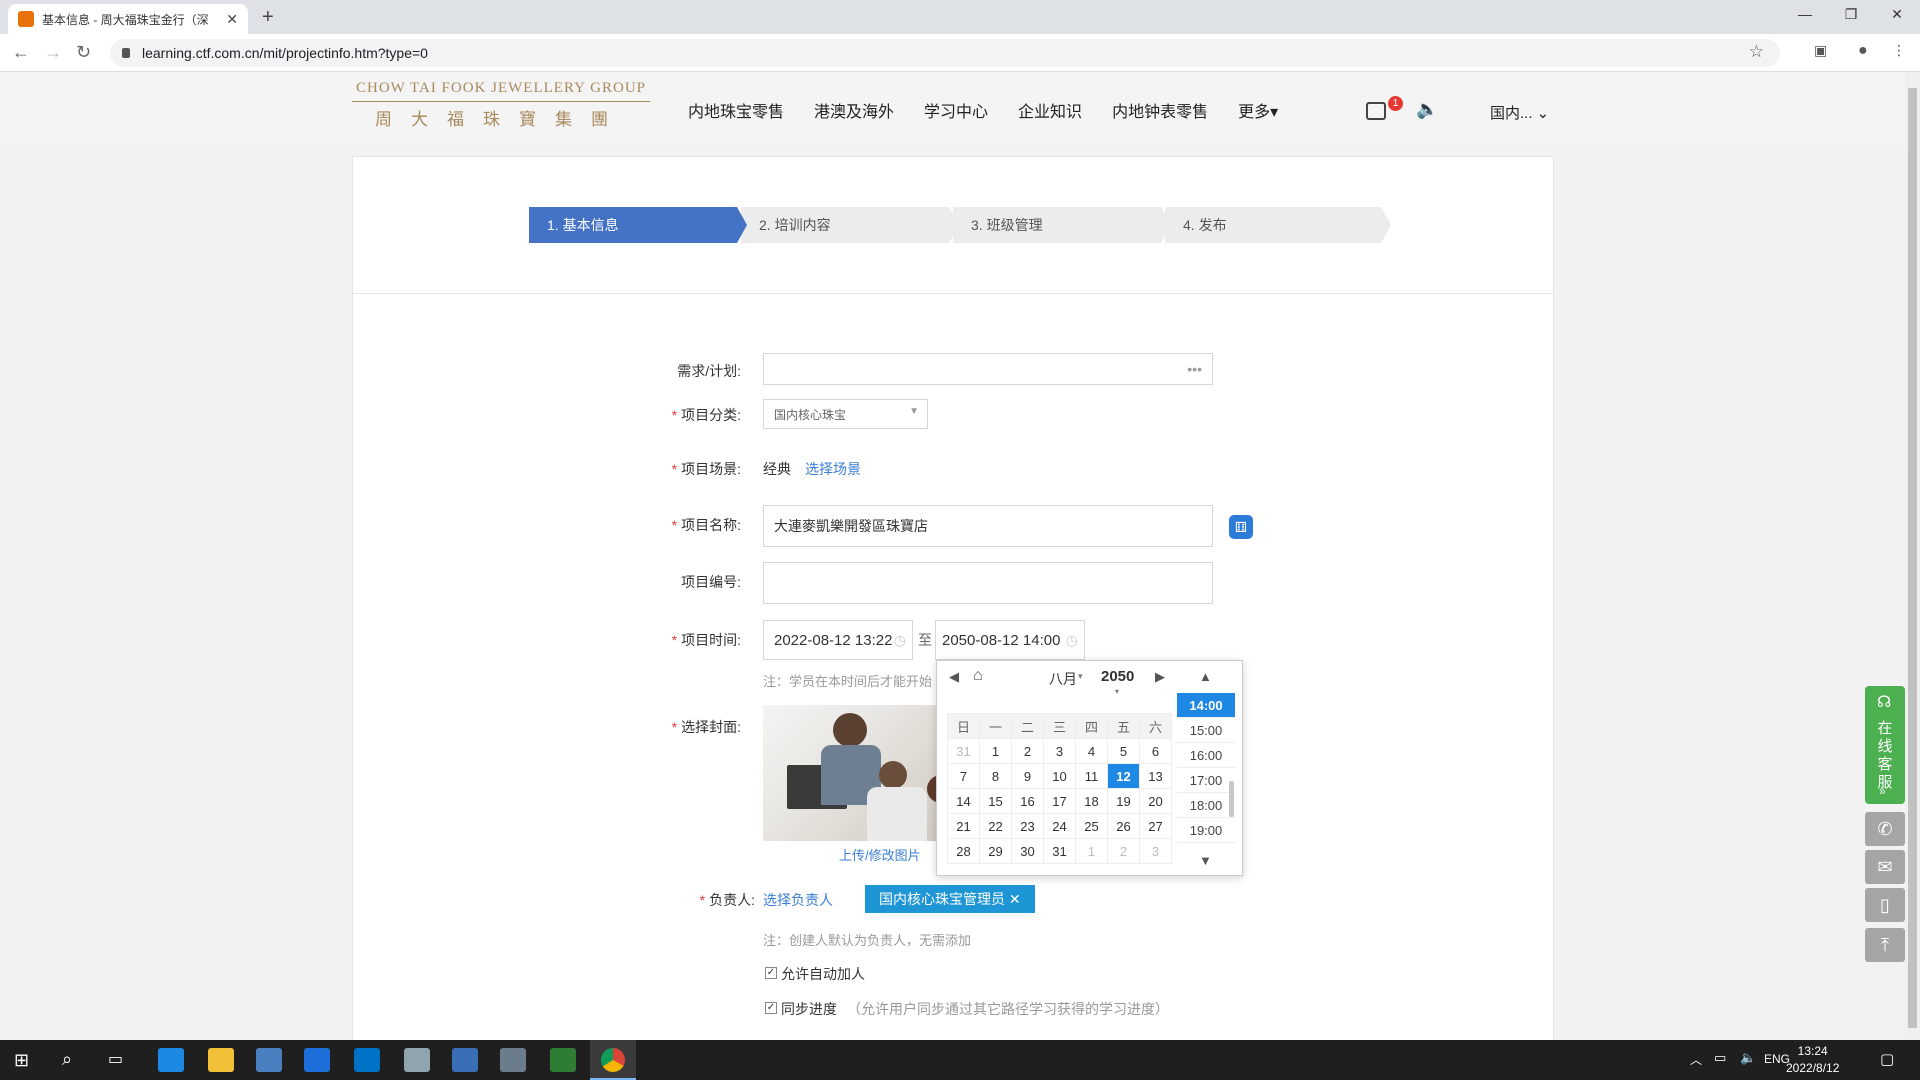 This screenshot has height=1080, width=1920. Describe the element at coordinates (1805, 14) in the screenshot. I see `minimize-button: —` at that location.